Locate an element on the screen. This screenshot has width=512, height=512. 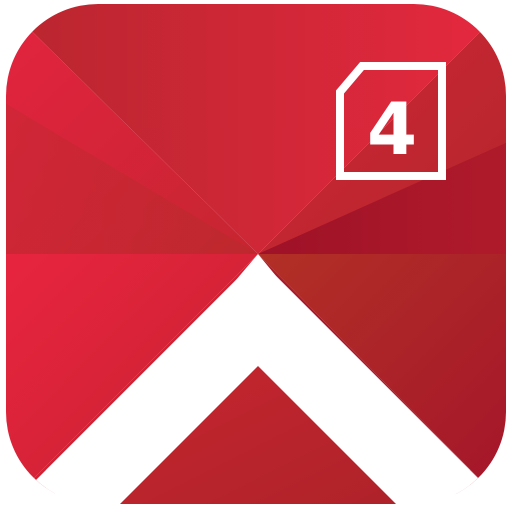
badge-digit: 4 is located at coordinates (392, 129).